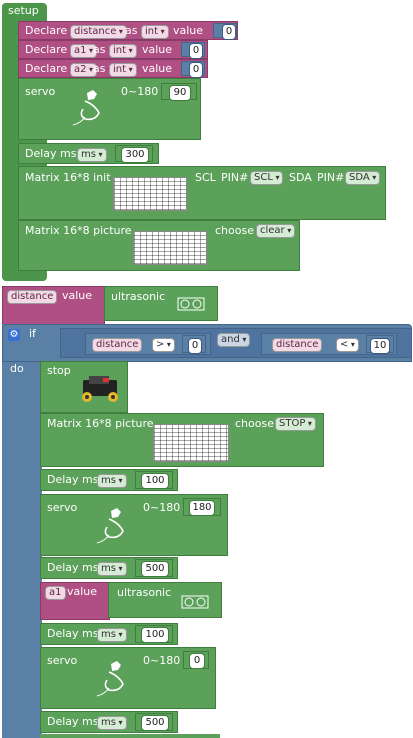 This screenshot has width=413, height=738. I want to click on declare-distance-block: Declare distance as int value 0, so click(128, 30).